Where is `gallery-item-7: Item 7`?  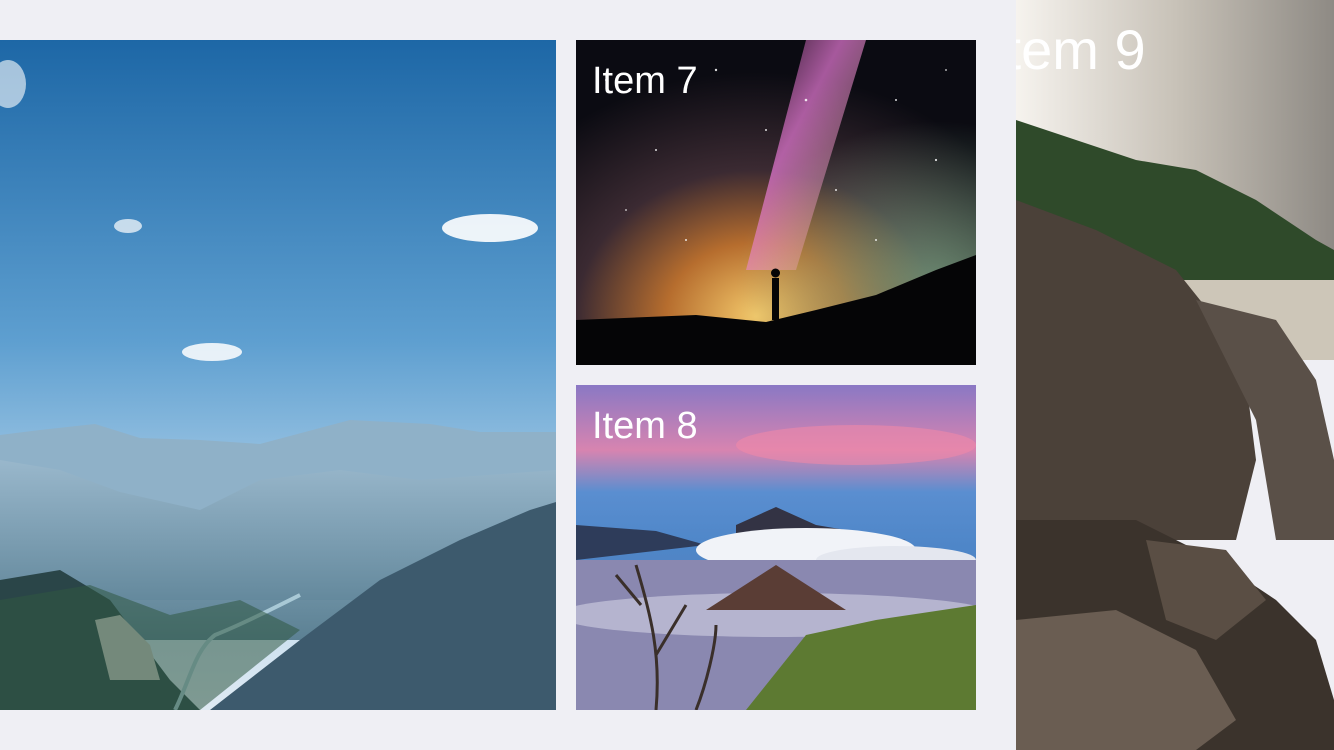
gallery-item-7: Item 7 is located at coordinates (776, 202).